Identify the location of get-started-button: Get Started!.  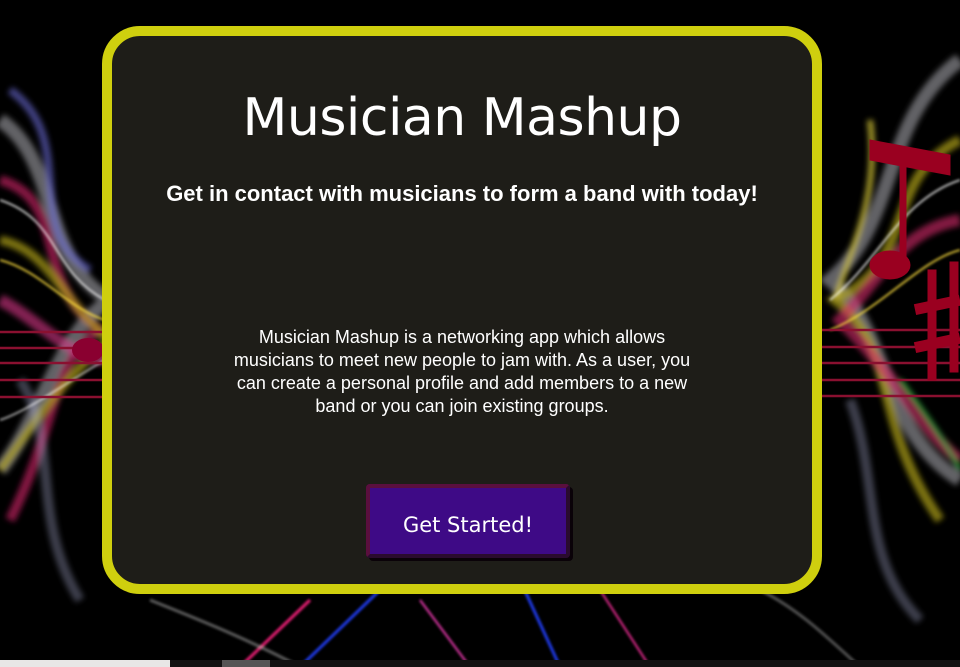
(468, 521).